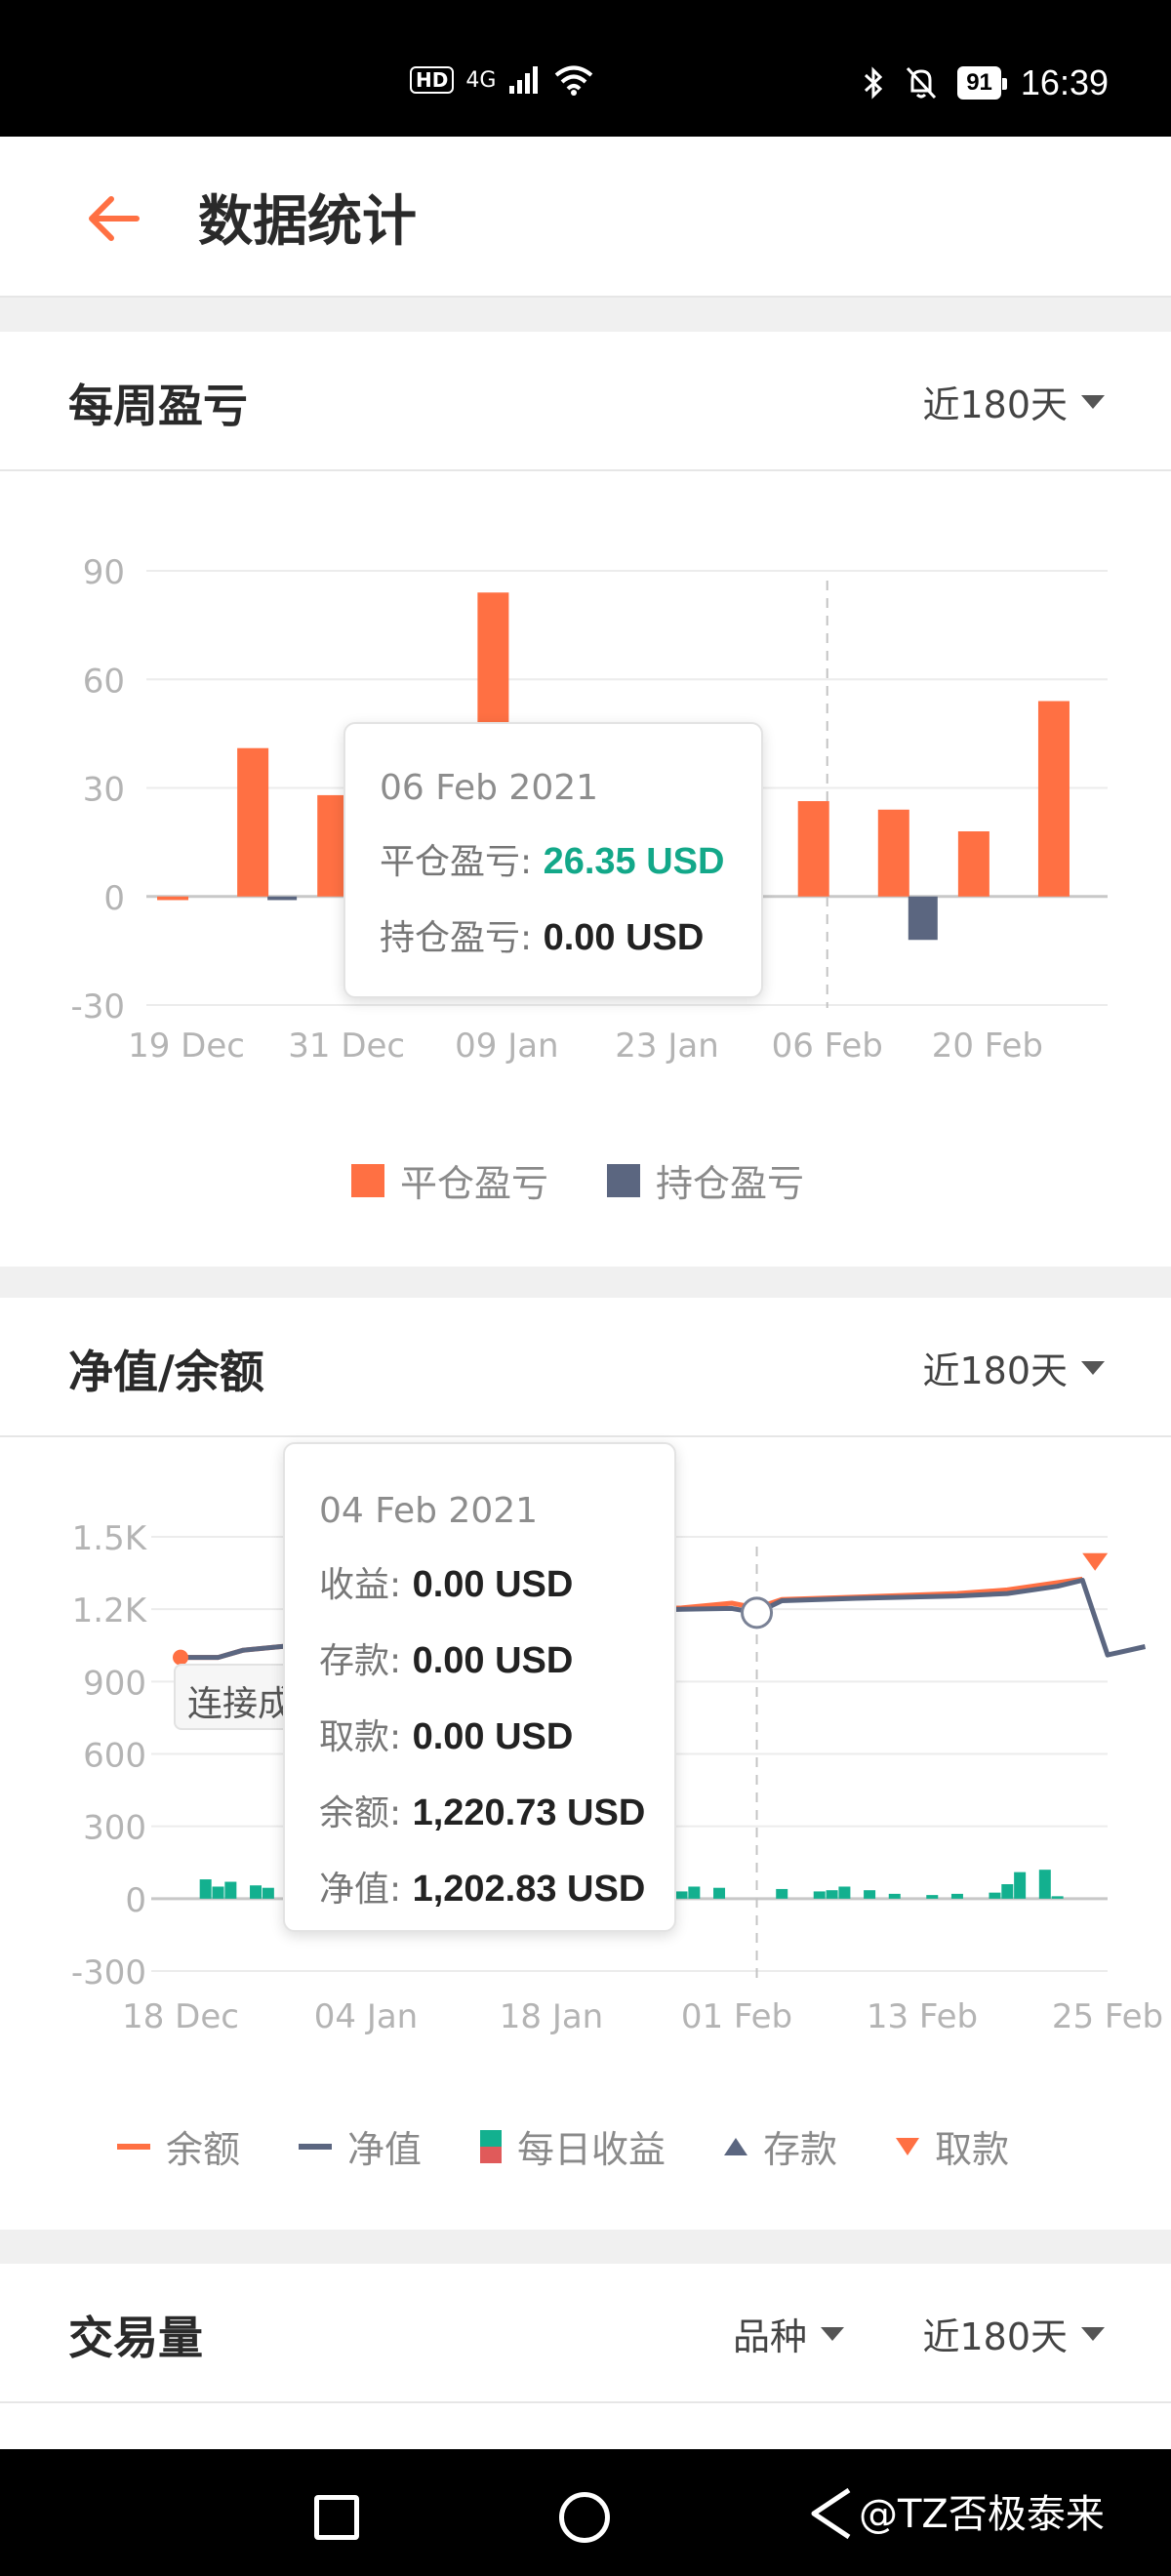 The width and height of the screenshot is (1171, 2576). Describe the element at coordinates (591, 2149) in the screenshot. I see `legend-label: 每日收益` at that location.